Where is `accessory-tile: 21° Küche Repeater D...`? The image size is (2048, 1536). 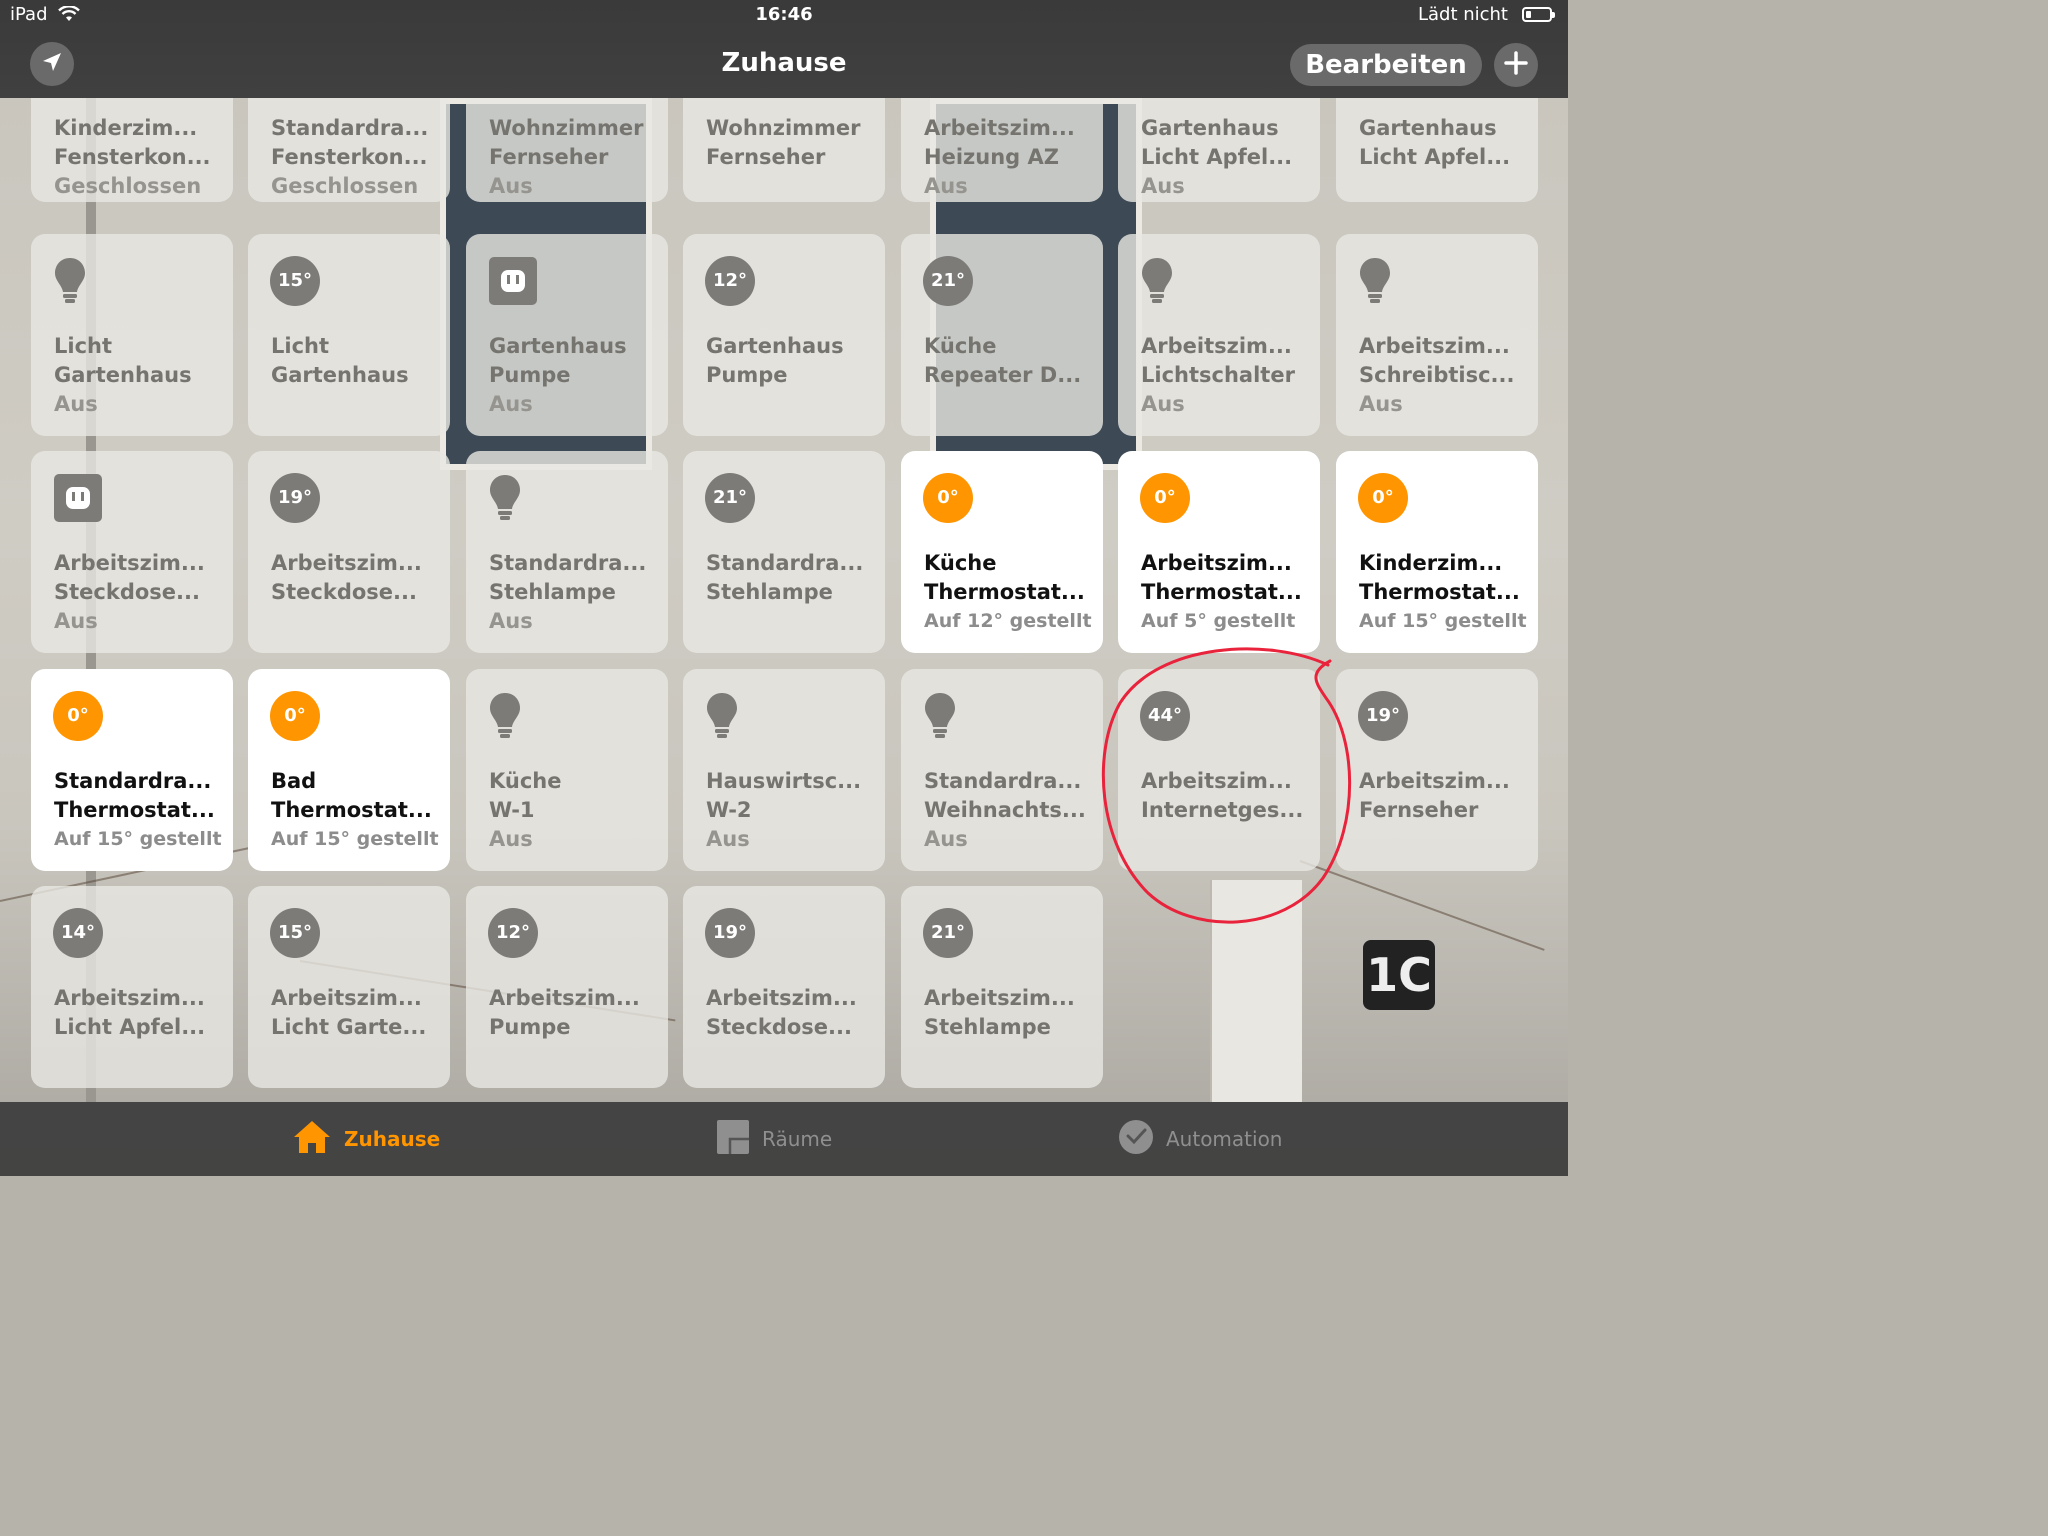
accessory-tile: 21° Küche Repeater D... is located at coordinates (1002, 335).